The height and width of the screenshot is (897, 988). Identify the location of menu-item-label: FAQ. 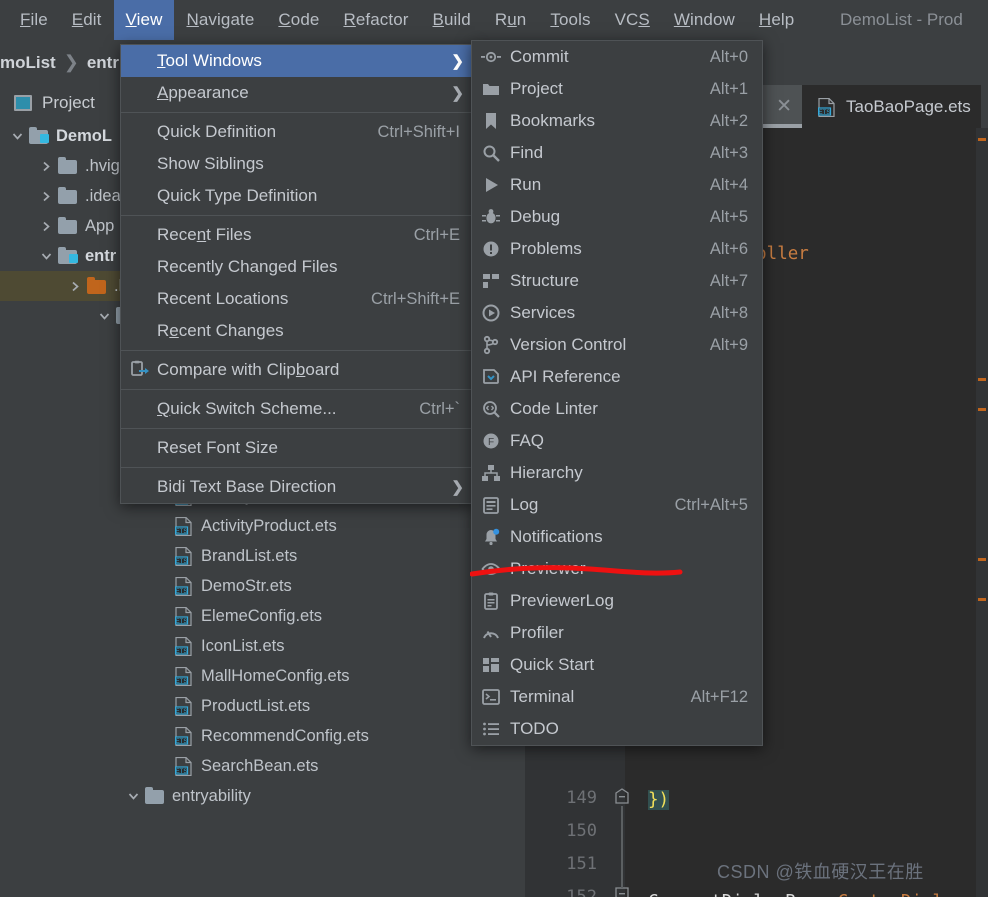
(527, 440).